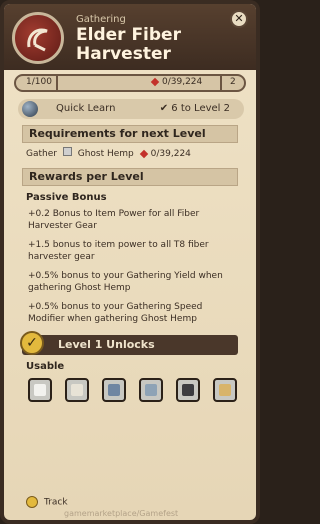 The height and width of the screenshot is (524, 320). What do you see at coordinates (38, 38) in the screenshot?
I see `sickle-emblem-icon` at bounding box center [38, 38].